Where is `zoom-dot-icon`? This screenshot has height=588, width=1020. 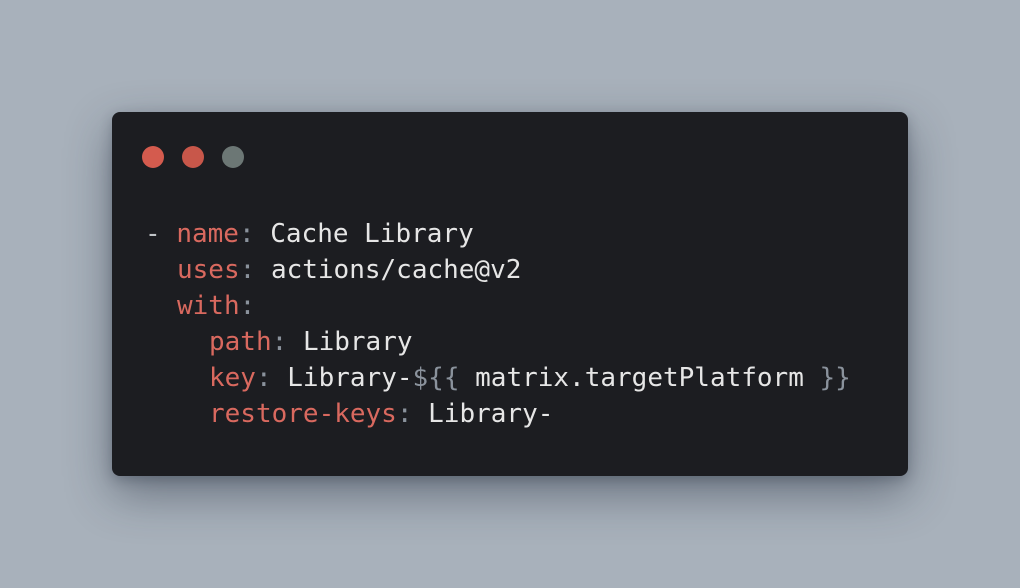
zoom-dot-icon is located at coordinates (233, 157).